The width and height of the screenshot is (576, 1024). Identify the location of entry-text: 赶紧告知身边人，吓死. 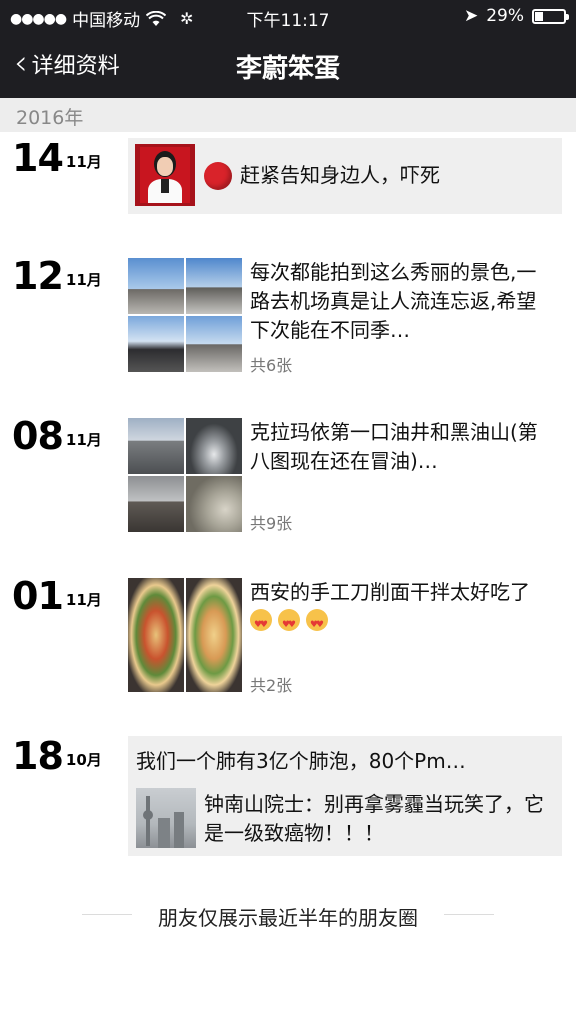
(340, 175).